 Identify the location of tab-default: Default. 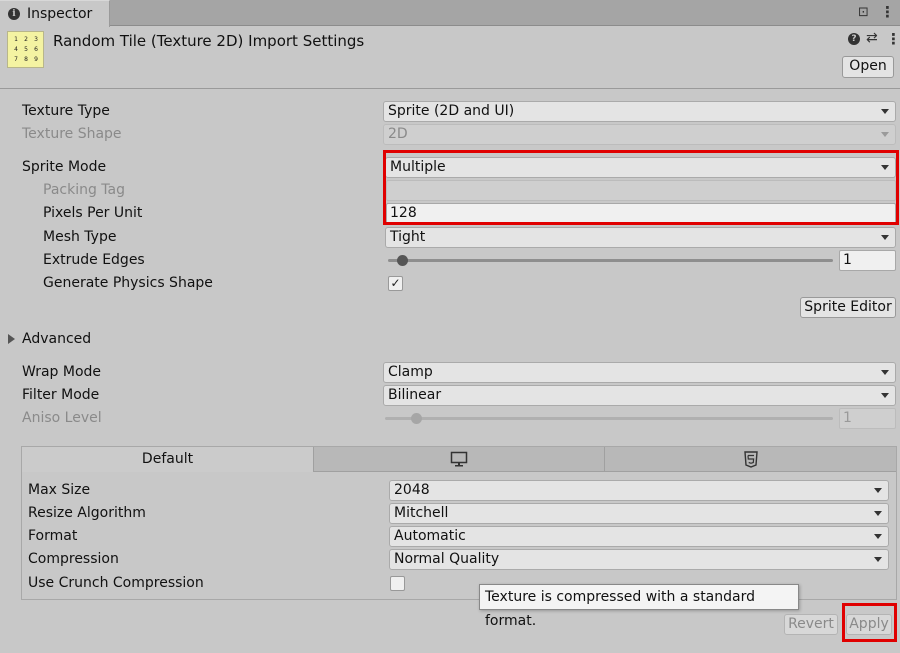
(168, 459).